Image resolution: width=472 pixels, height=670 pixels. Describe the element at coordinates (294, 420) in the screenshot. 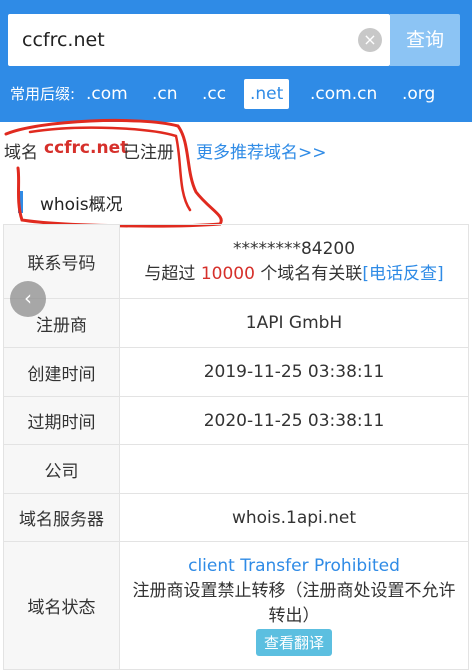

I see `expires-value: 2020-11-25 03:38:11` at that location.